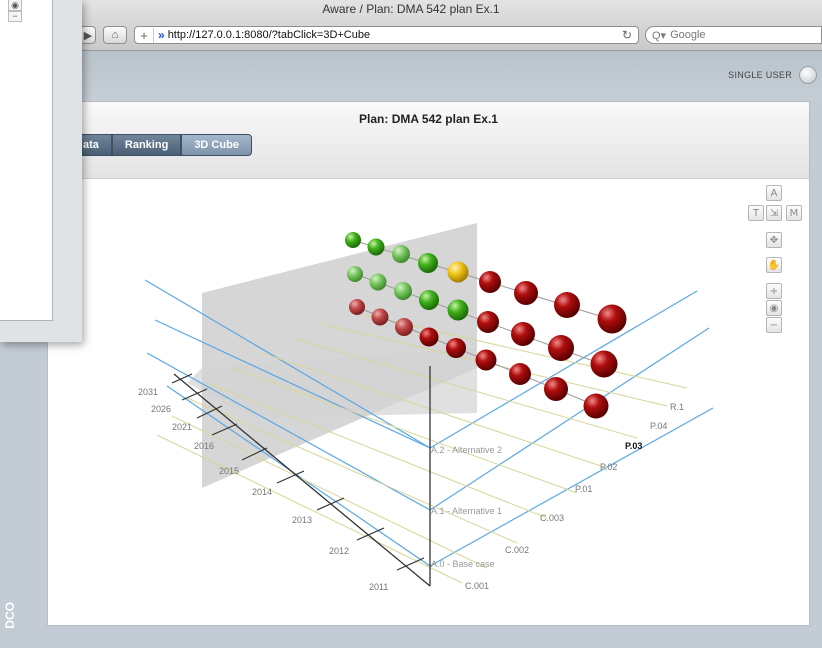 The height and width of the screenshot is (648, 822). I want to click on year-label: 2011, so click(378, 587).